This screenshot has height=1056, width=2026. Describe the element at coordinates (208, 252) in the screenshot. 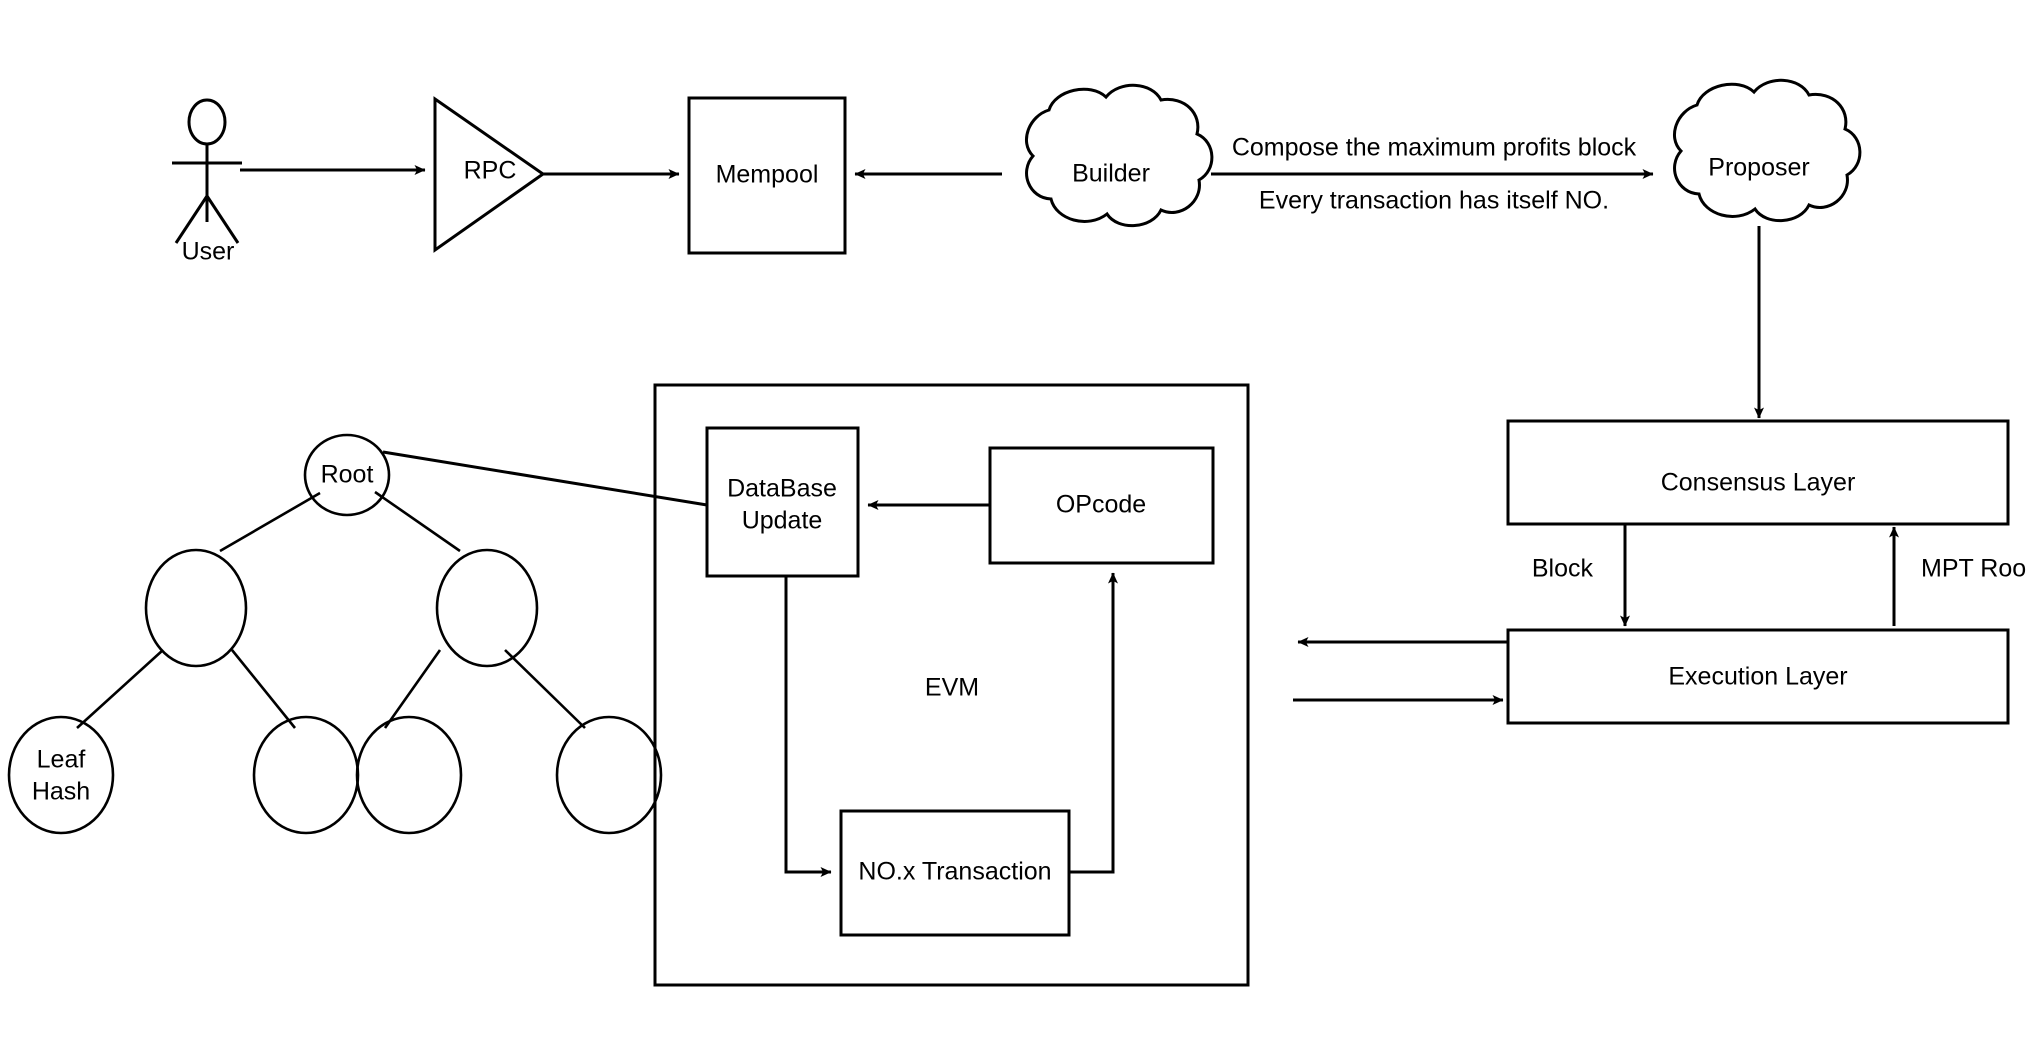

I see `user-label: User` at that location.